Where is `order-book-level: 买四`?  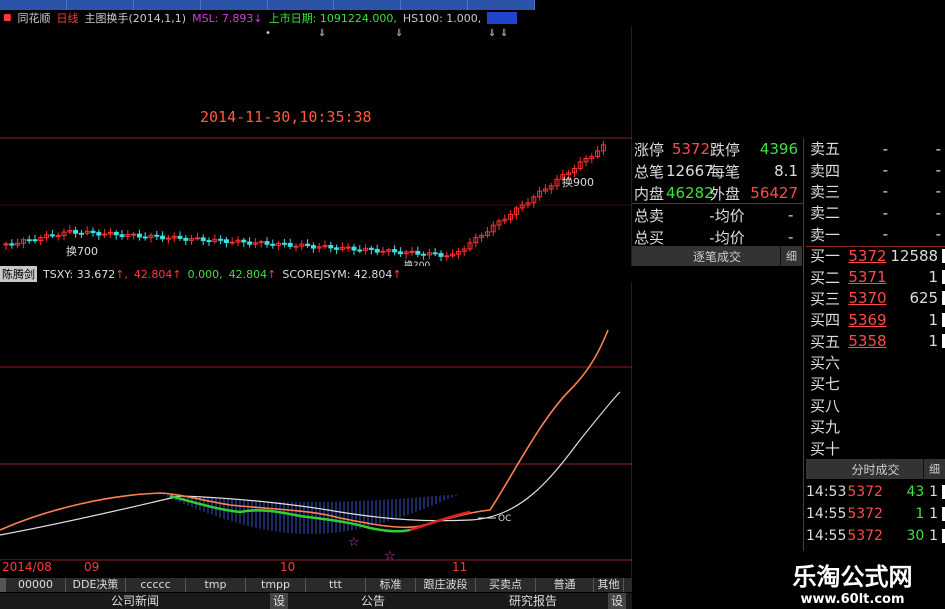
order-book-level: 买四 is located at coordinates (825, 320).